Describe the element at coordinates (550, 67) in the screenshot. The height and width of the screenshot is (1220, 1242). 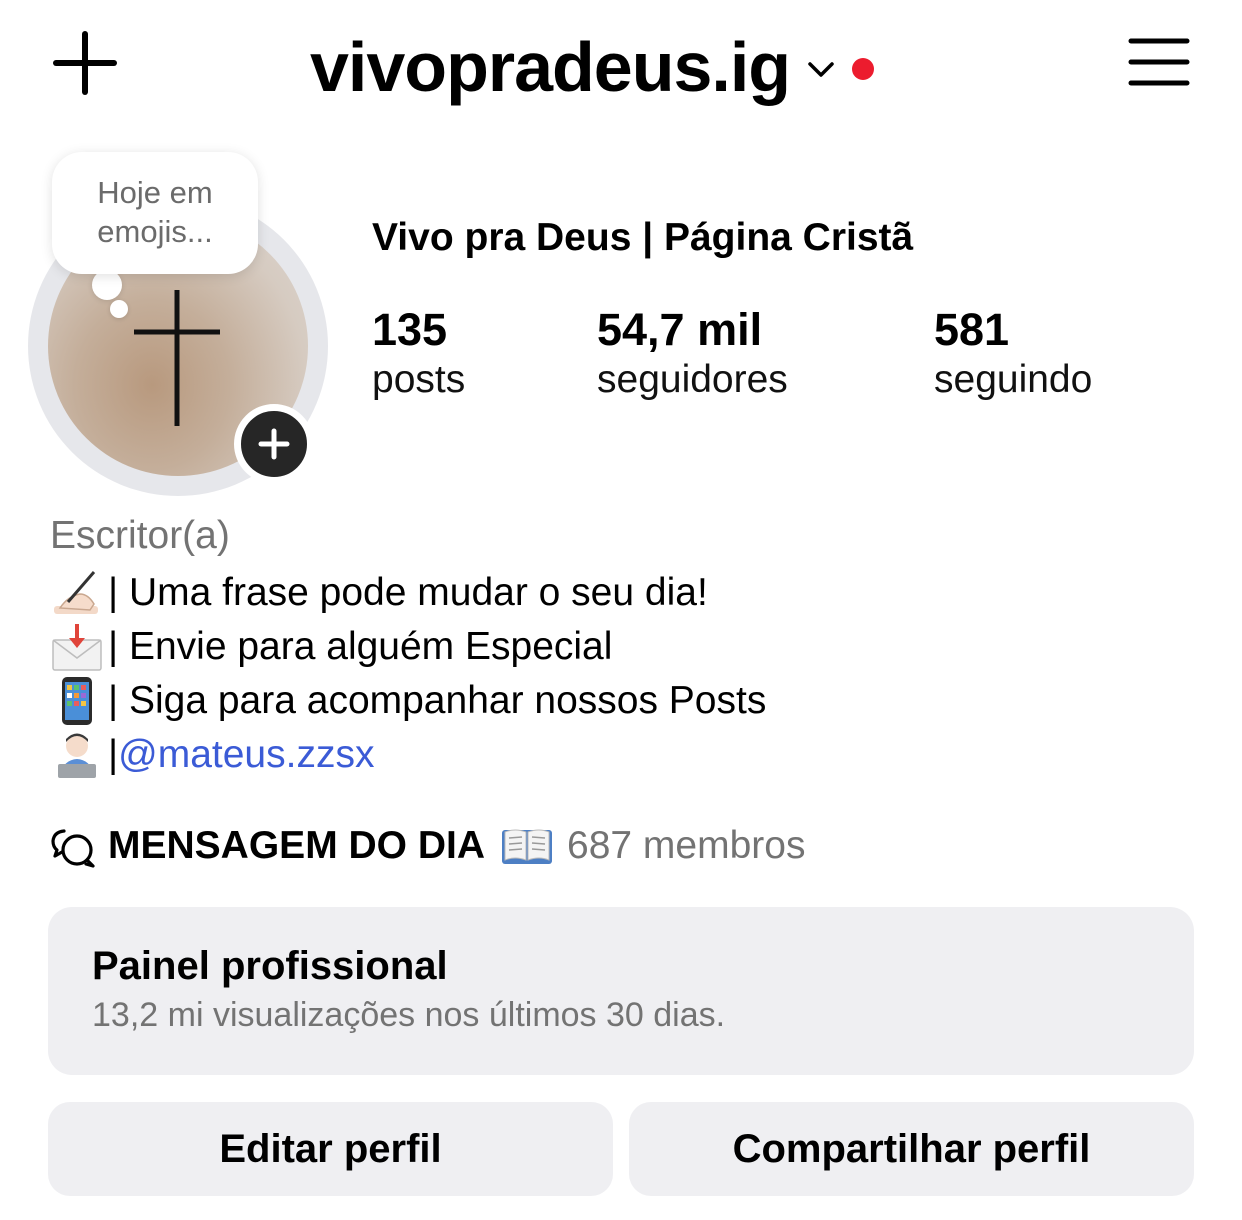
I see `username-title: vivopradeus.ig` at that location.